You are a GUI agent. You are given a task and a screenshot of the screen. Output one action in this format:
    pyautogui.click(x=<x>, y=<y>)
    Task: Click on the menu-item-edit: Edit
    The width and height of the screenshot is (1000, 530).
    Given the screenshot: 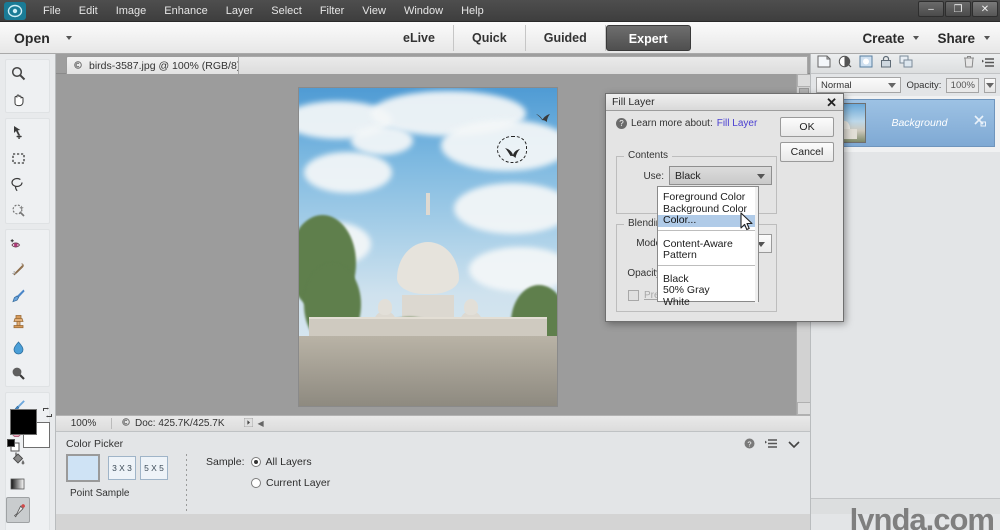 What is the action you would take?
    pyautogui.click(x=88, y=11)
    